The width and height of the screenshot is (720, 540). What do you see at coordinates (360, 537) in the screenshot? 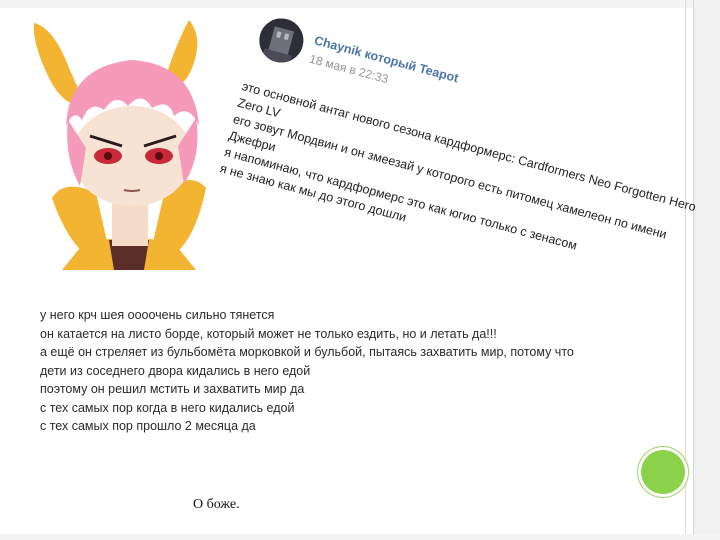
I see `slide-bottom-border` at bounding box center [360, 537].